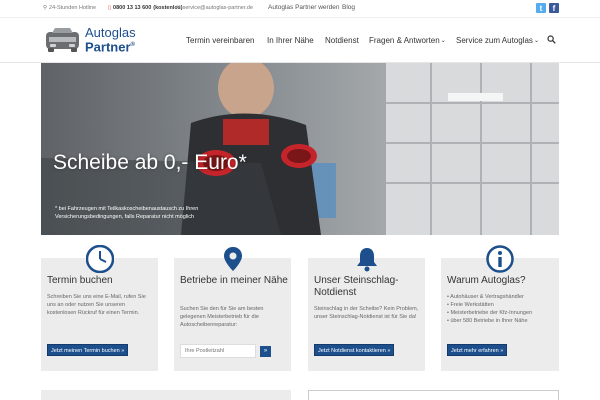  What do you see at coordinates (73, 8) in the screenshot?
I see `hotline-label: 24-Stunden Hotline` at bounding box center [73, 8].